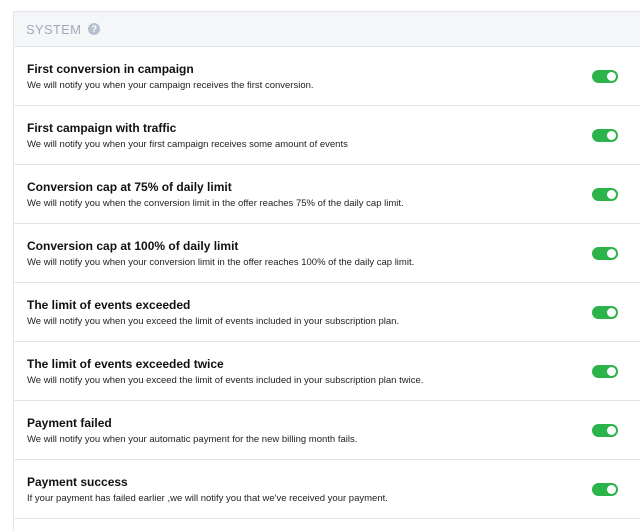 The image size is (640, 531). Describe the element at coordinates (110, 69) in the screenshot. I see `notification-title: First conversion in campaign` at that location.